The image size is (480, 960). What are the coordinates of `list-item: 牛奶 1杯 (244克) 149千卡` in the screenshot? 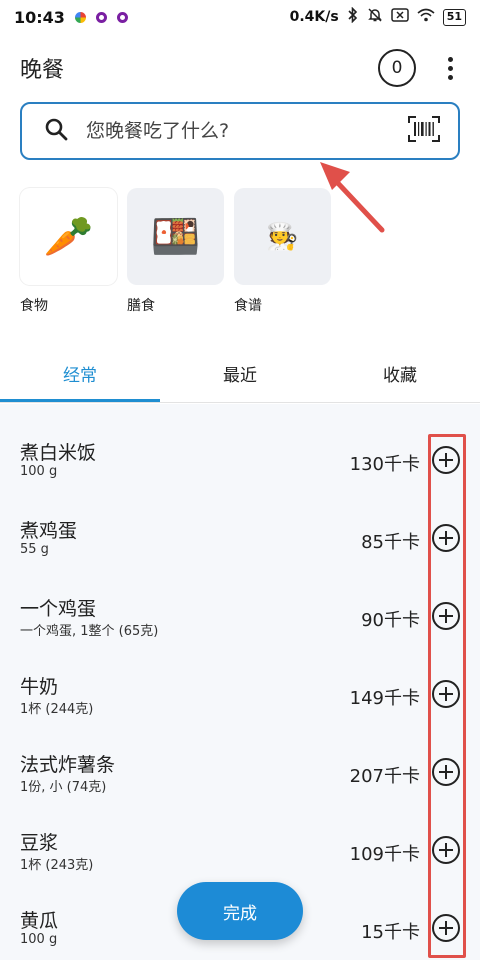 It's located at (240, 677).